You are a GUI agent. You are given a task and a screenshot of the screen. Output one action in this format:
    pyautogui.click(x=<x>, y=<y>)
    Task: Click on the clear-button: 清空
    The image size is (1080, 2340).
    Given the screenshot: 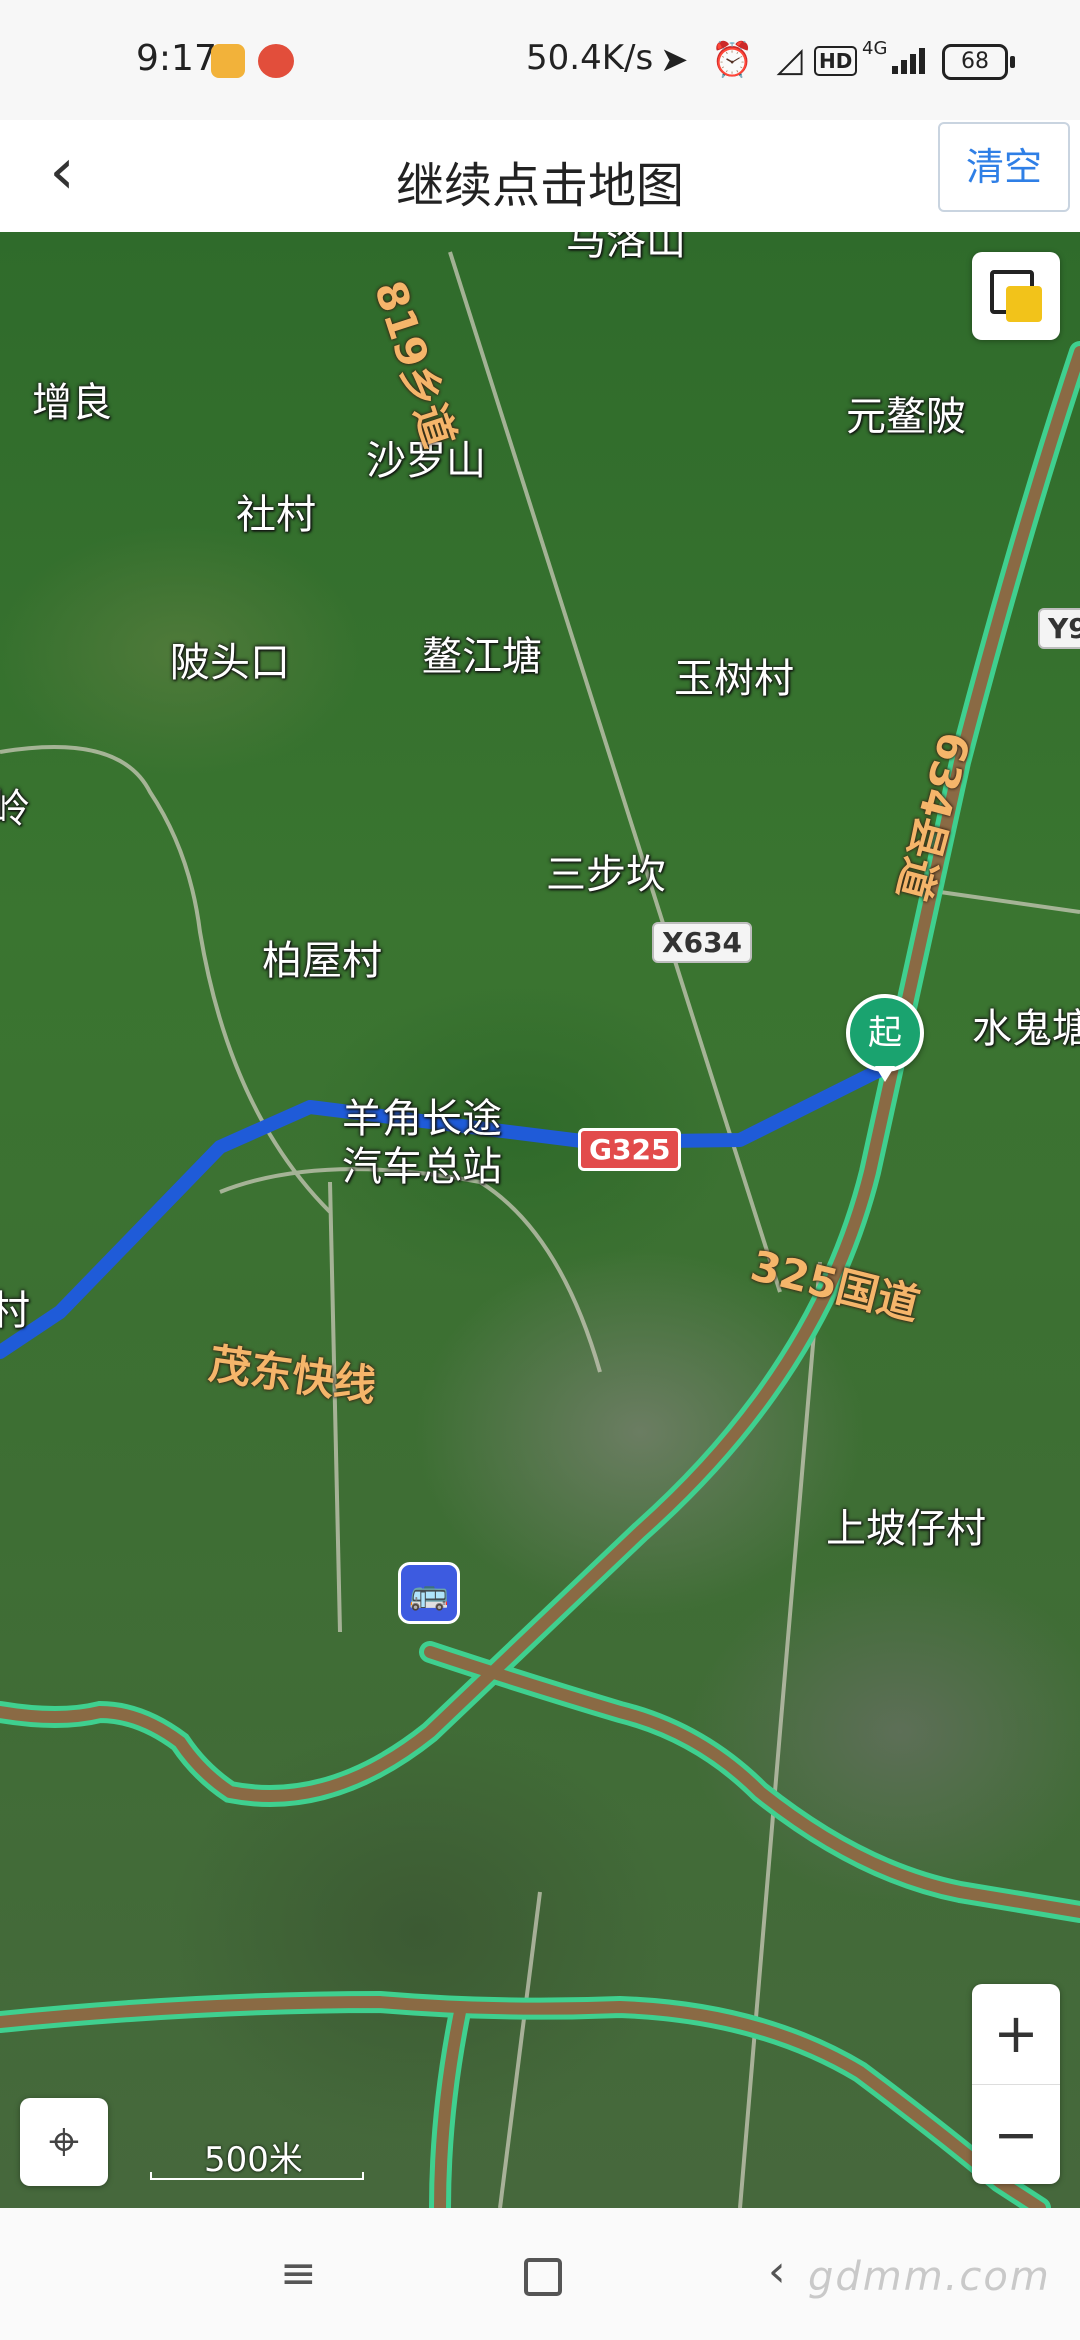 What is the action you would take?
    pyautogui.click(x=1004, y=167)
    